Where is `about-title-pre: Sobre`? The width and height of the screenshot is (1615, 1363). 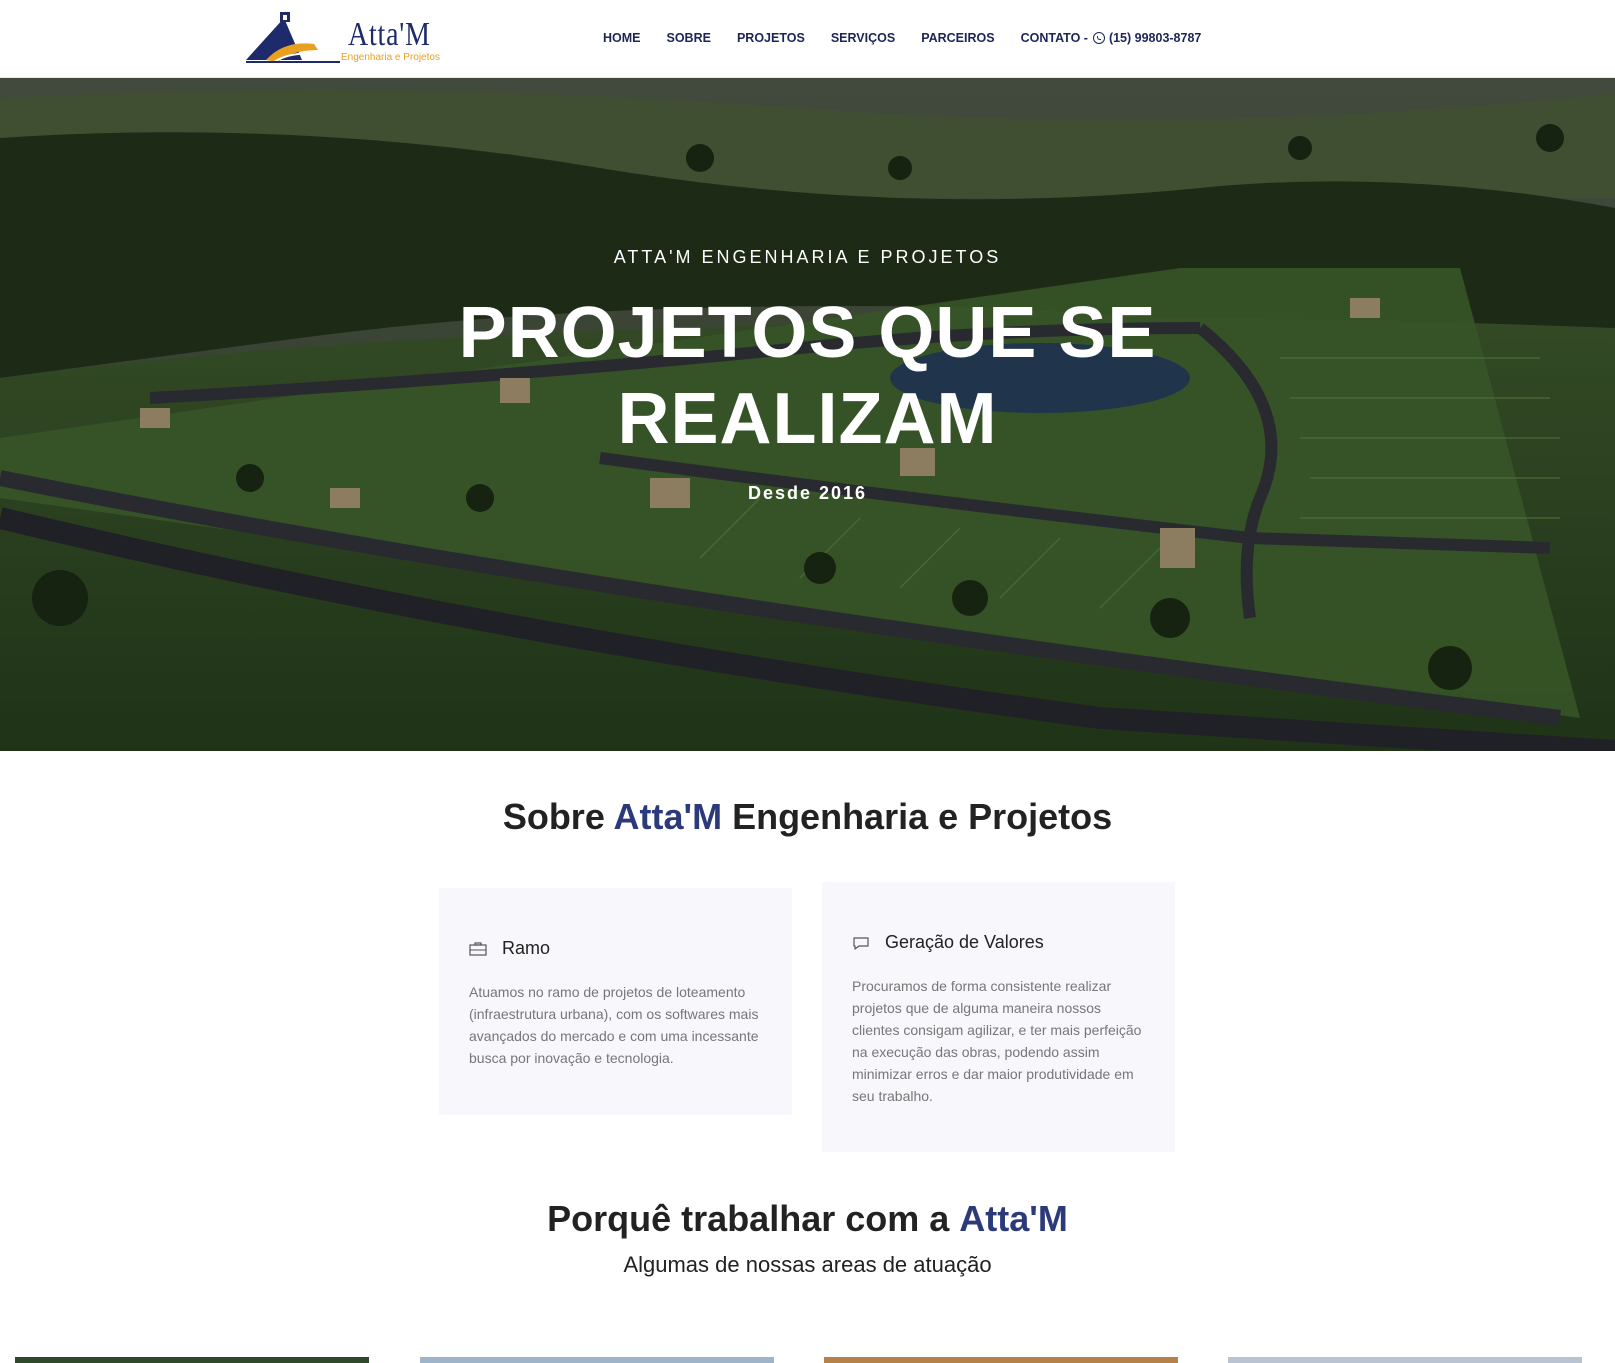 about-title-pre: Sobre is located at coordinates (558, 816).